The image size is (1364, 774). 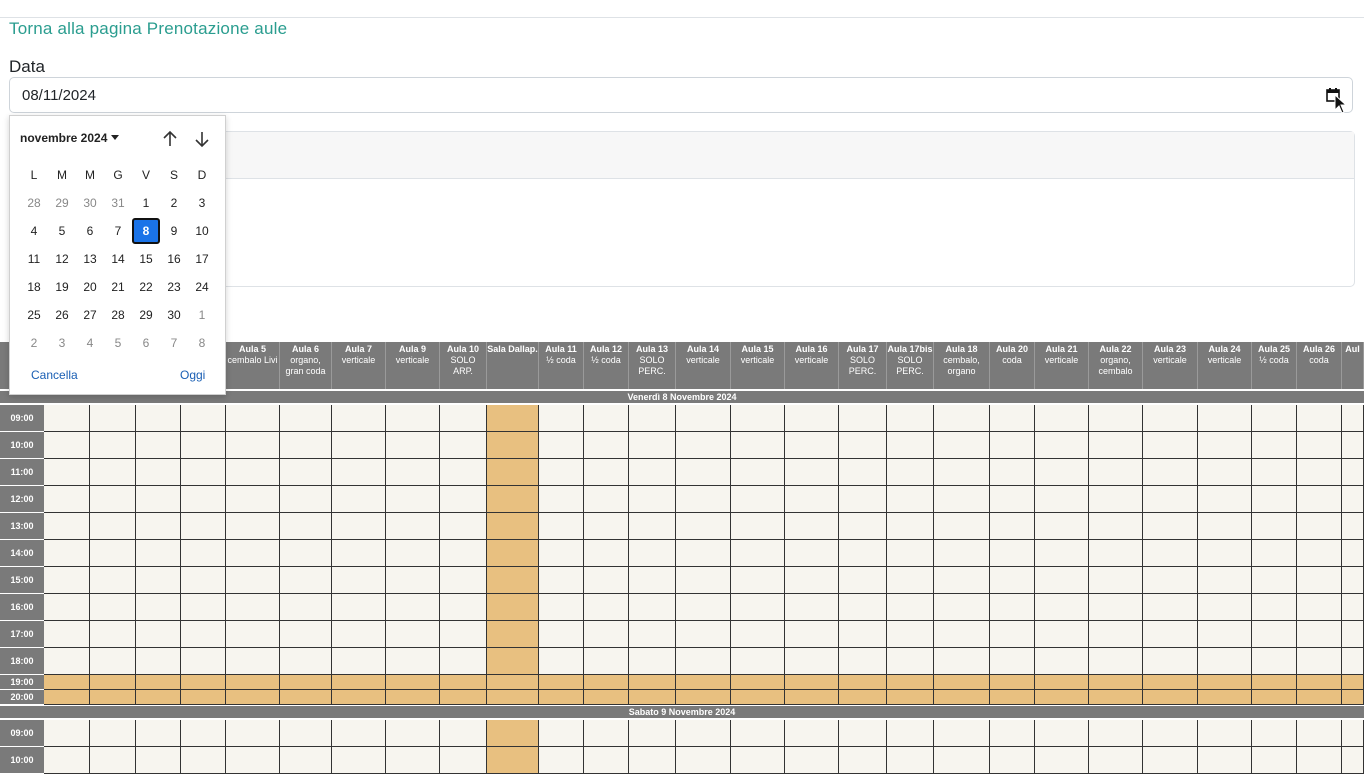 I want to click on today-button: Oggi, so click(x=192, y=375).